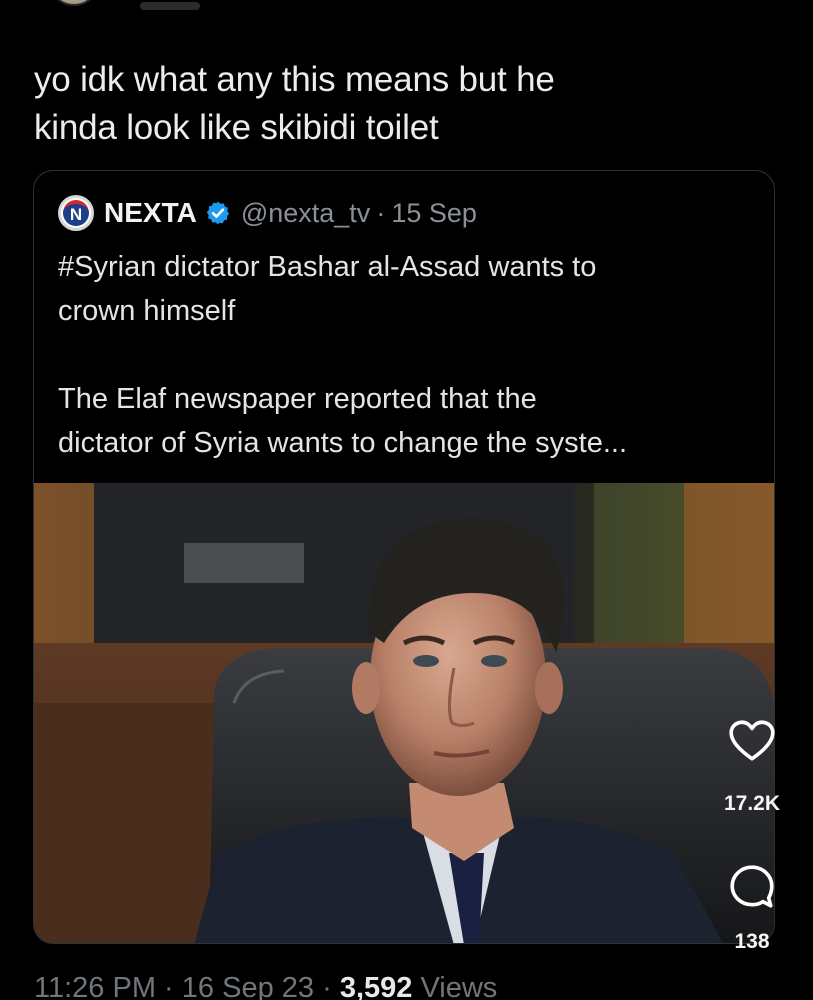 The height and width of the screenshot is (1000, 813). What do you see at coordinates (752, 887) in the screenshot?
I see `comment-bubble-icon` at bounding box center [752, 887].